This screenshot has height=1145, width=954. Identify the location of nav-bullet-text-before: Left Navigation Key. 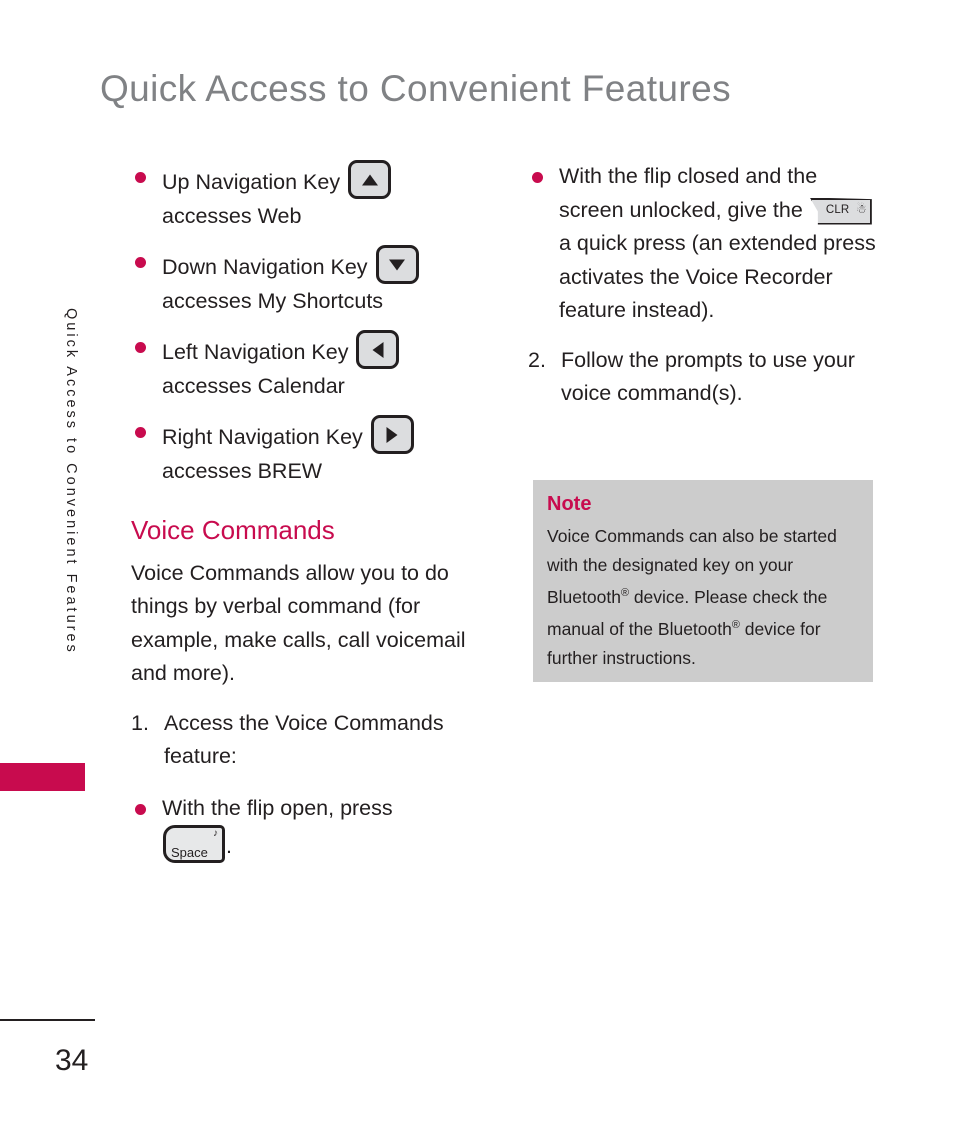
(255, 352).